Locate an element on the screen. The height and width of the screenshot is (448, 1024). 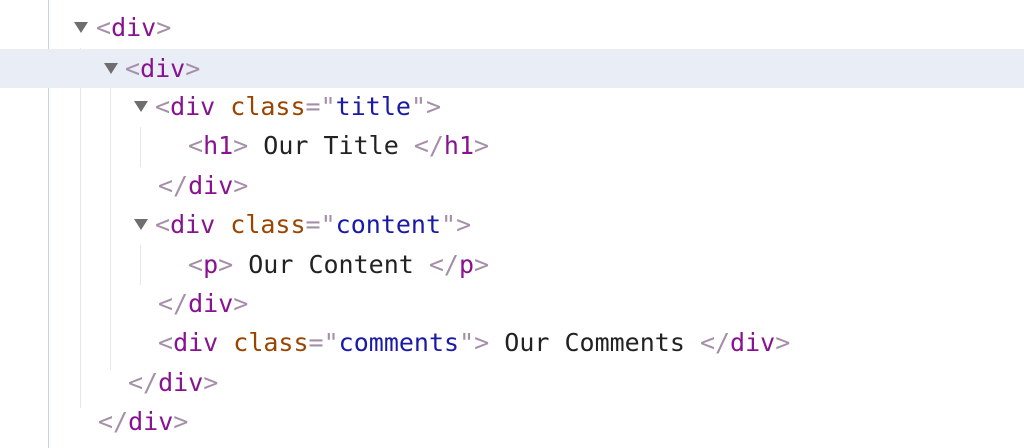
closing-tag-name: p is located at coordinates (466, 264).